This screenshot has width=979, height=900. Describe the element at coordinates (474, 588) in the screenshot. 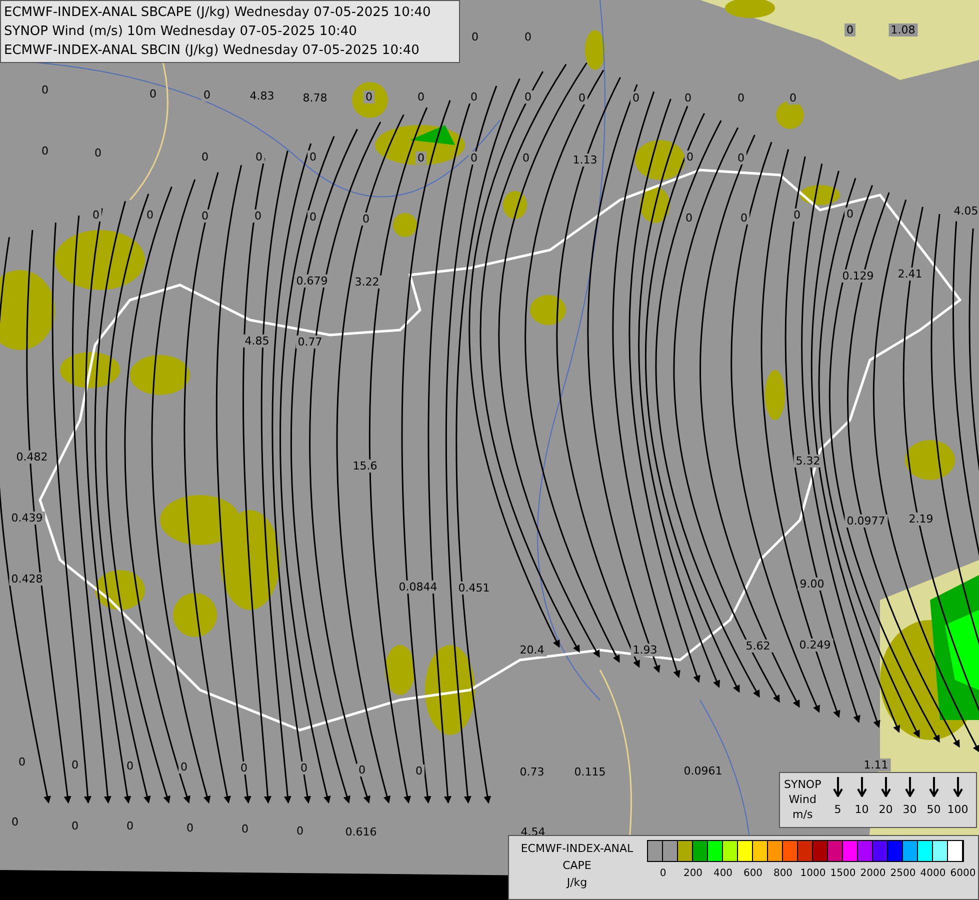

I see `map-value-label: 0.451` at that location.